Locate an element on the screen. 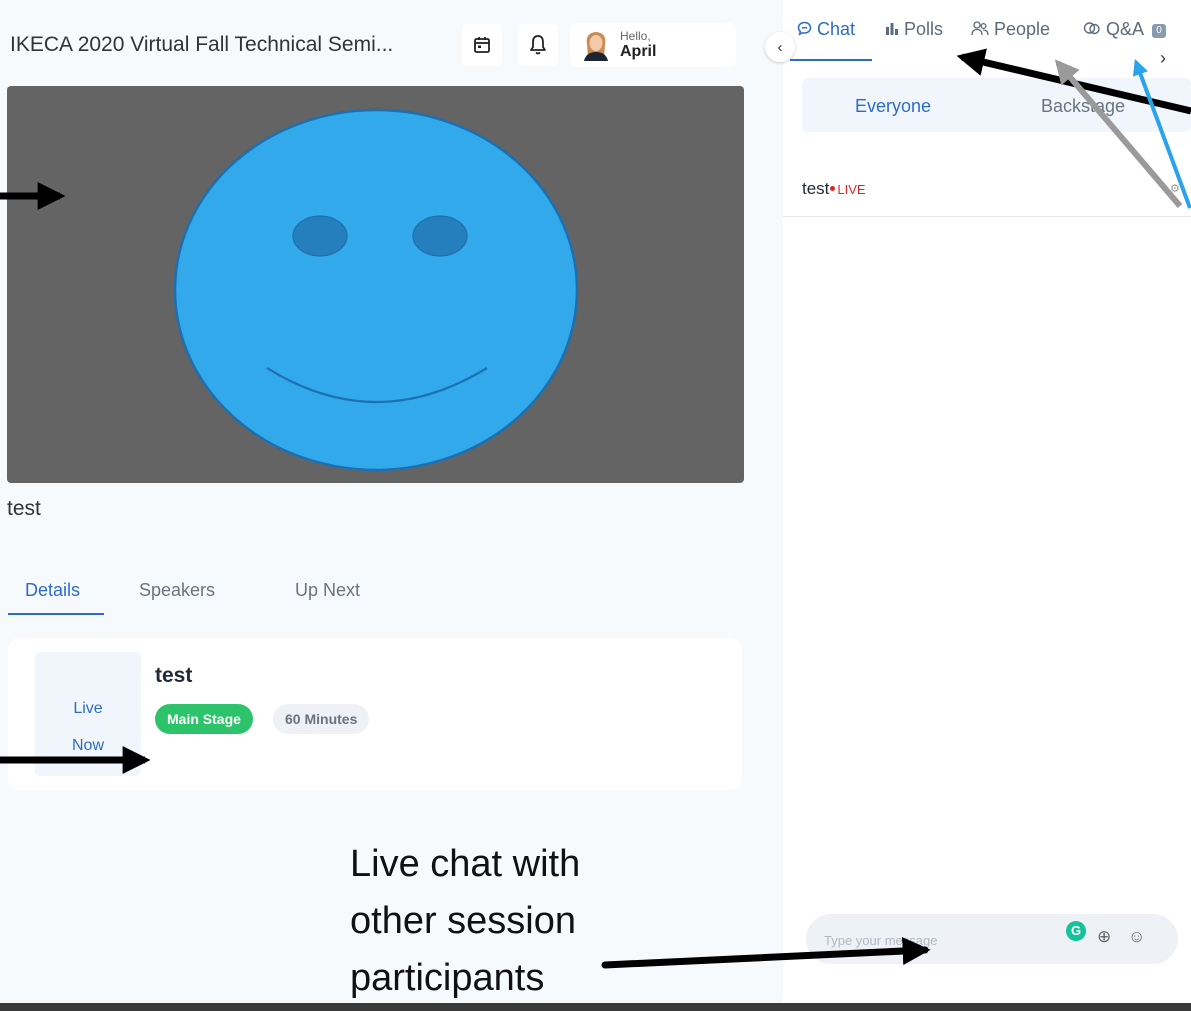 The image size is (1191, 1011). tab-people-label: People is located at coordinates (1022, 29).